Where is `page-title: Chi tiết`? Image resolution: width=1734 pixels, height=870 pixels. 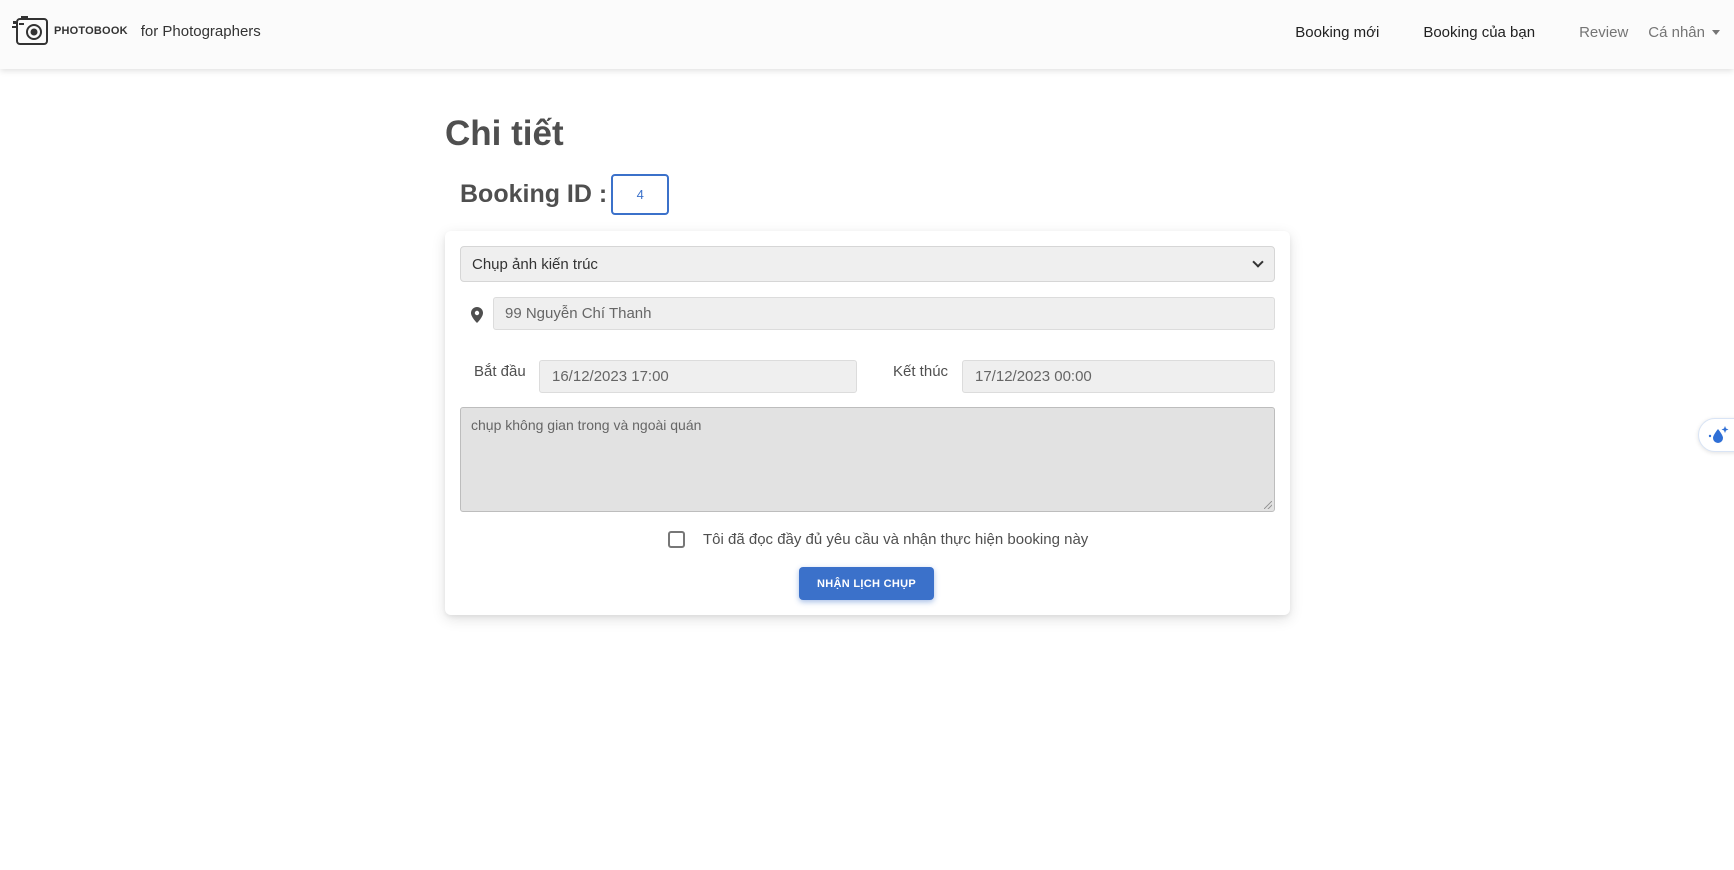
page-title: Chi tiết is located at coordinates (504, 133).